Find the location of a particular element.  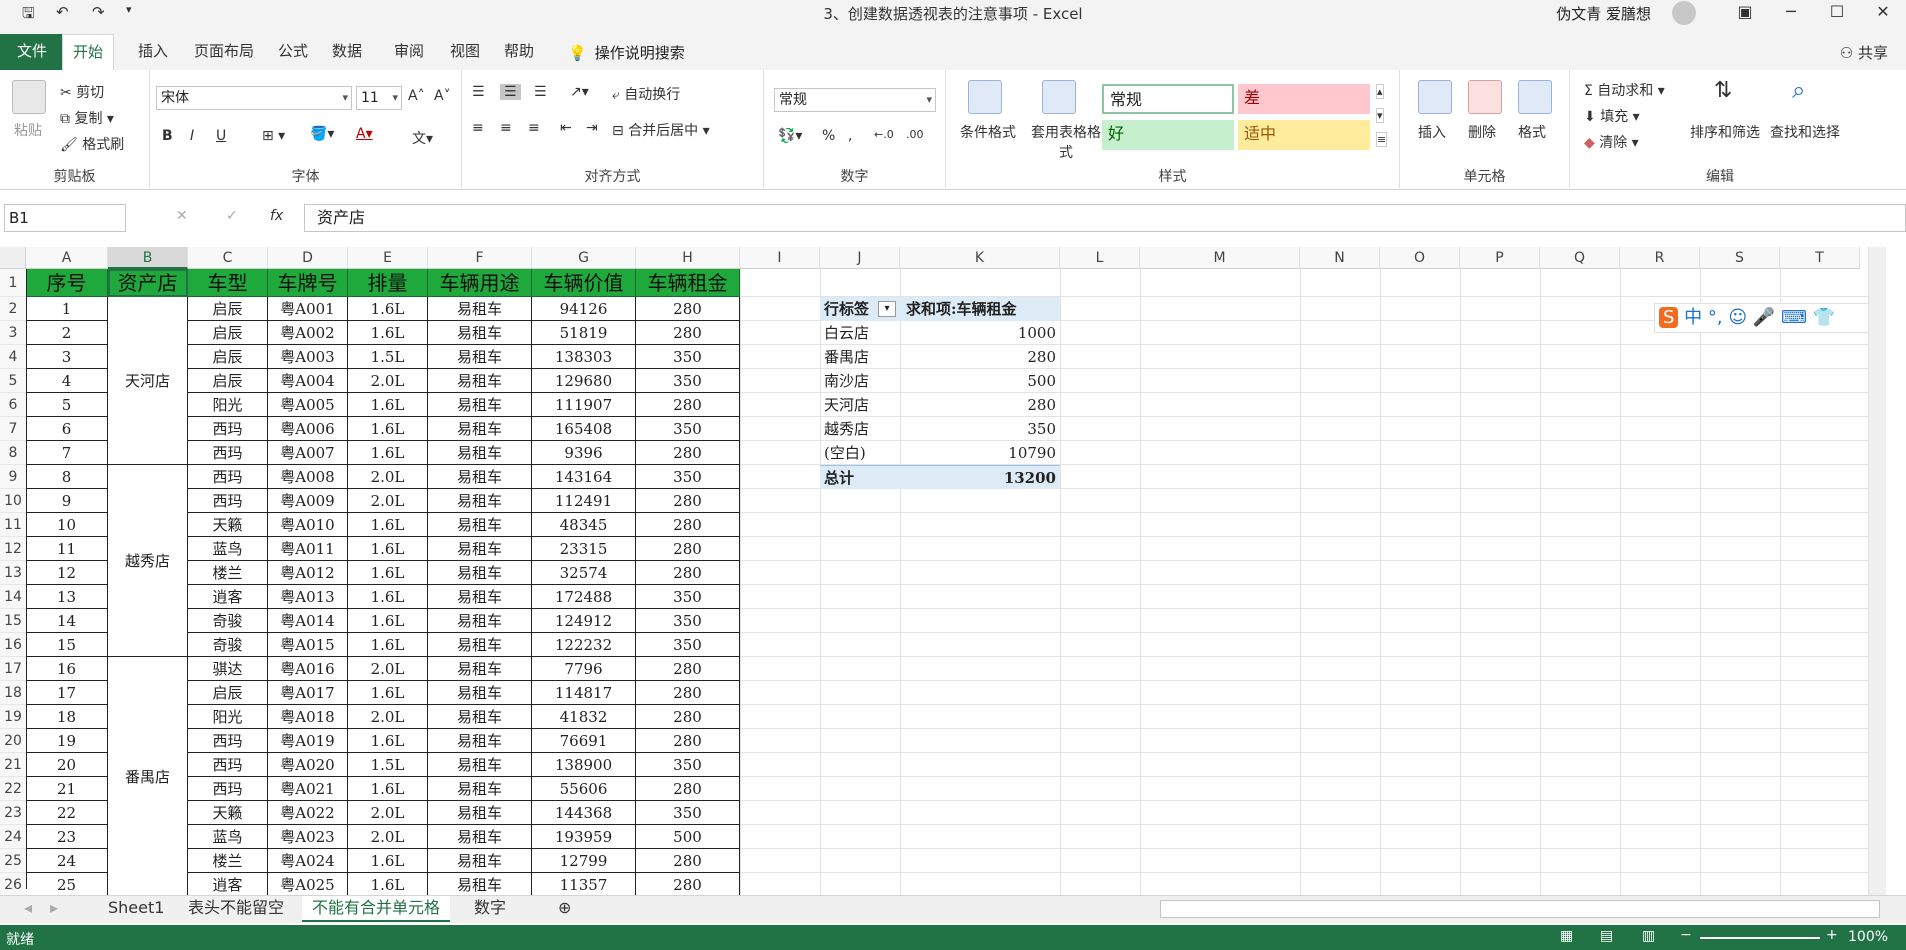

insert-function-icon: fx is located at coordinates (276, 216).